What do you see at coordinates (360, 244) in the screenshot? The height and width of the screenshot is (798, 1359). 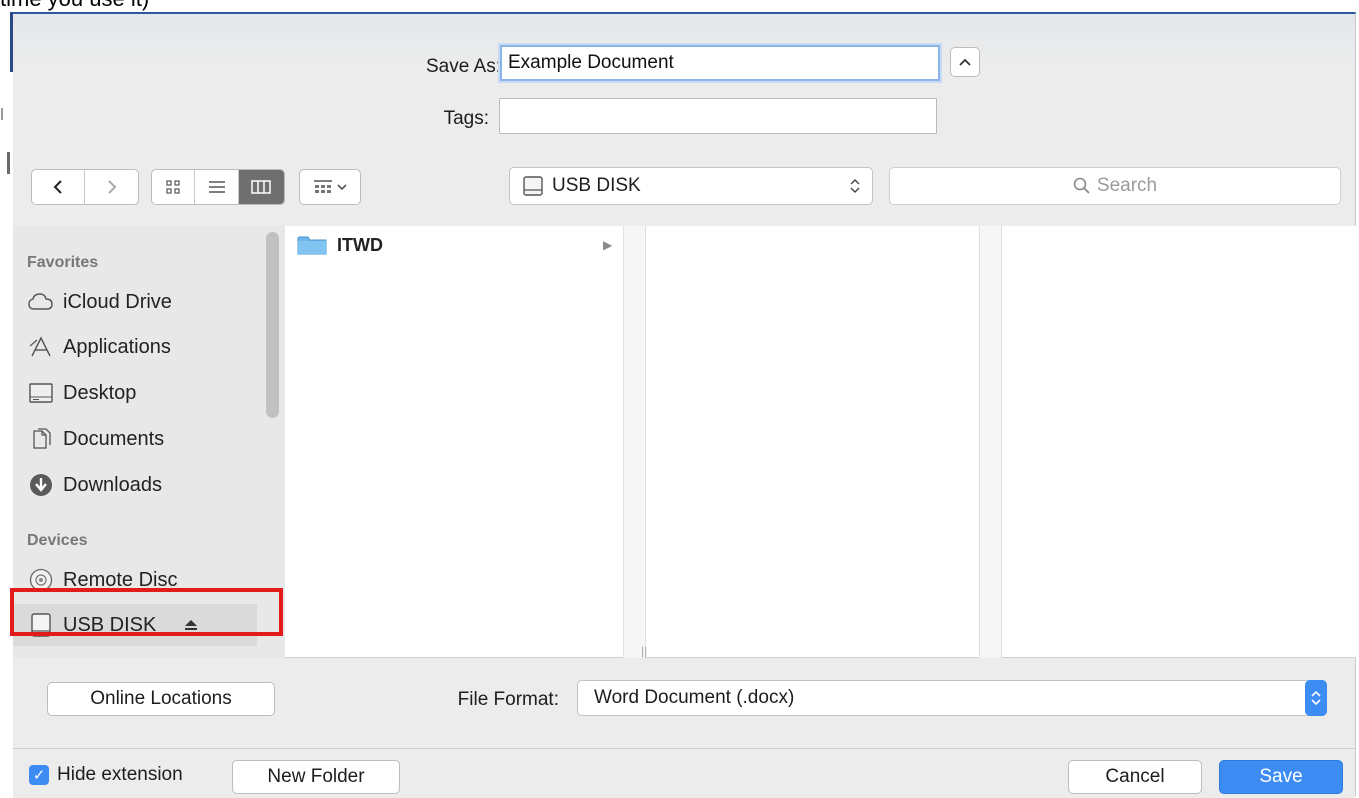 I see `file-name: ITWD` at bounding box center [360, 244].